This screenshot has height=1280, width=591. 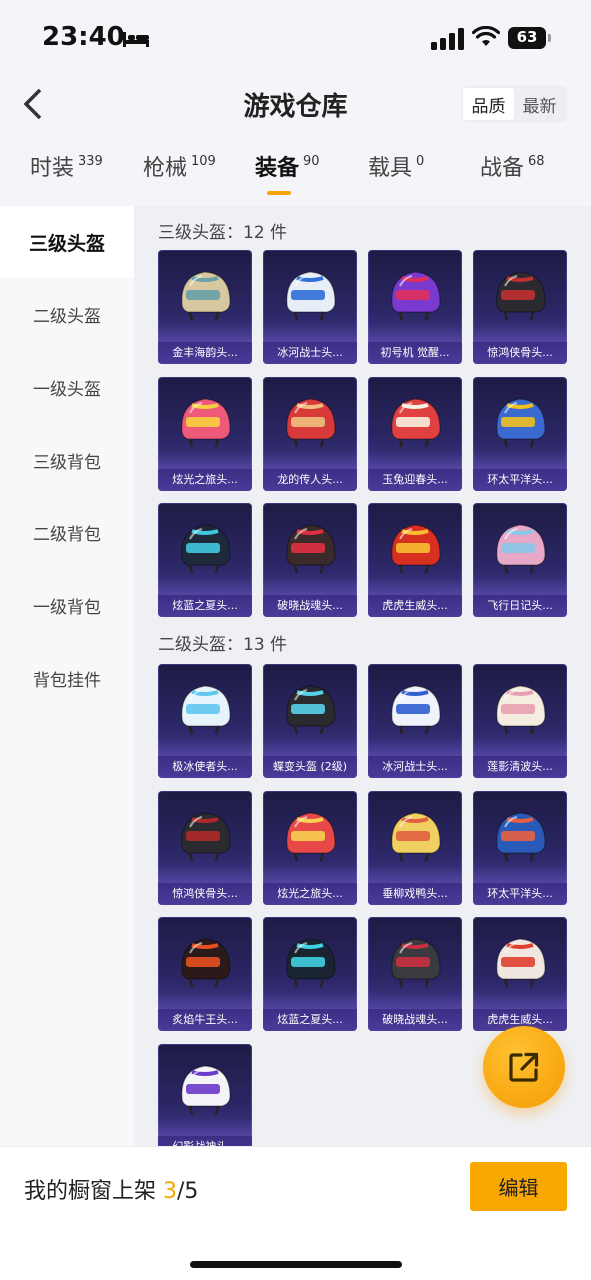 I want to click on showcase-status: 我的橱窗上架 3/5, so click(x=111, y=1189).